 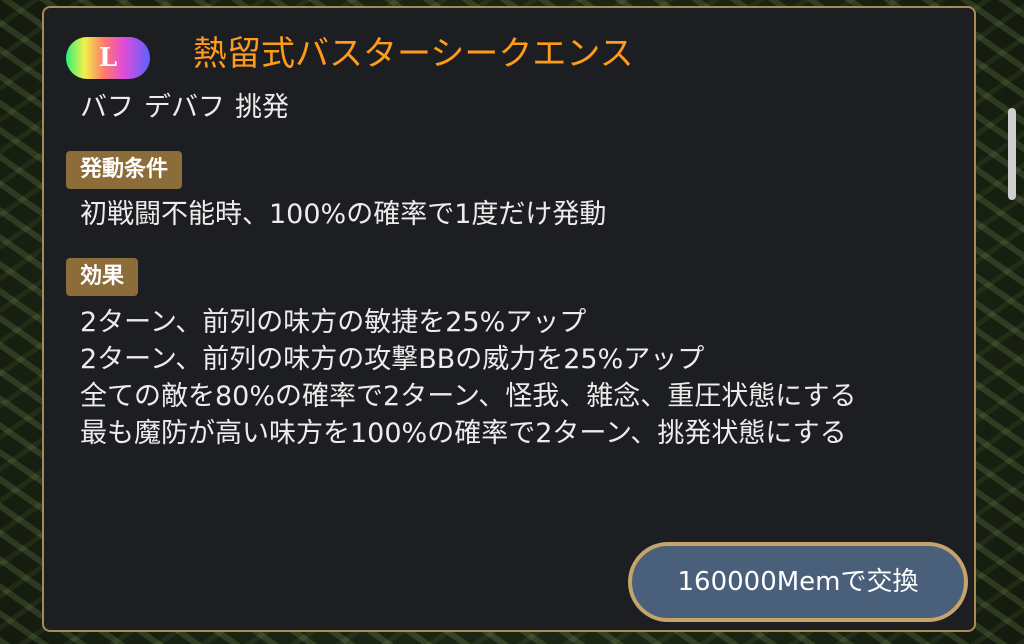 I want to click on effect-line: 2ターン、前列の味方の攻撃BBの威力を25%アップ, so click(x=392, y=359).